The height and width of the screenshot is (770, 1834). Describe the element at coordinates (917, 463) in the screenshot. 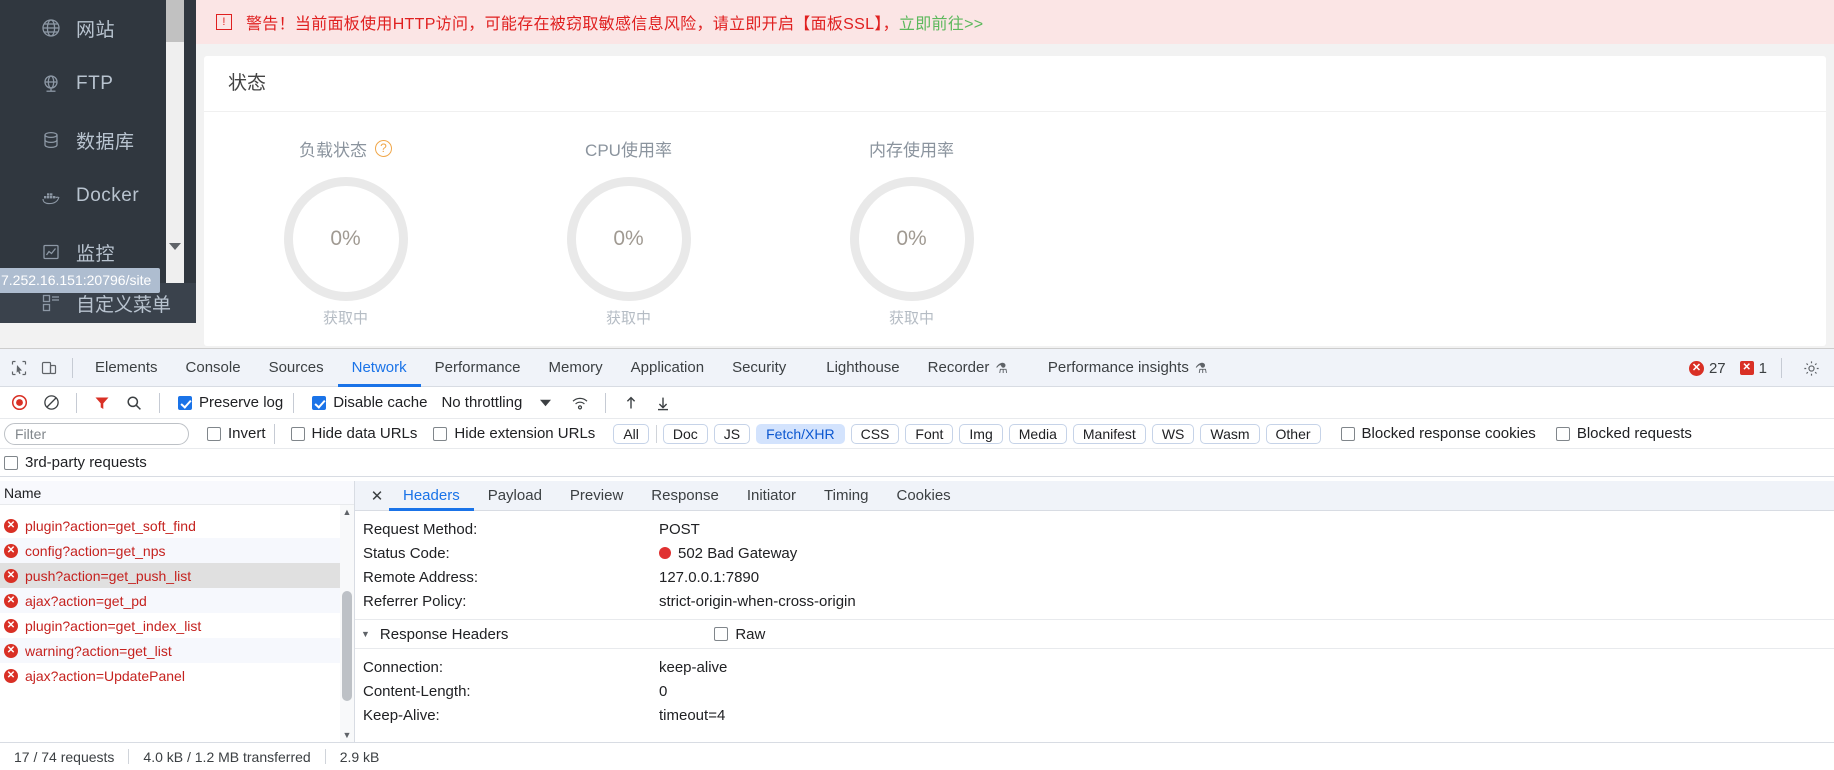

I see `third-party-row: 3rd-party requests` at that location.